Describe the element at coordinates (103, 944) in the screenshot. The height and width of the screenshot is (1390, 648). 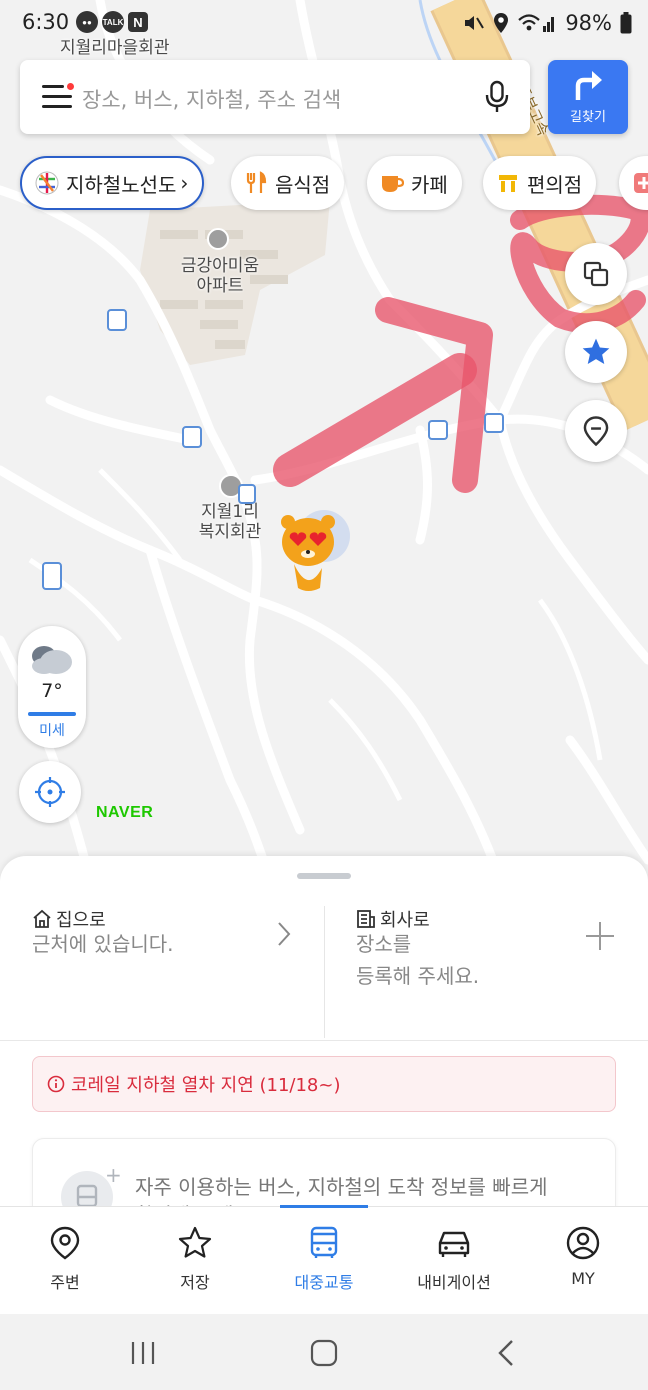
I see `home-subtitle: 근처에 있습니다.` at that location.